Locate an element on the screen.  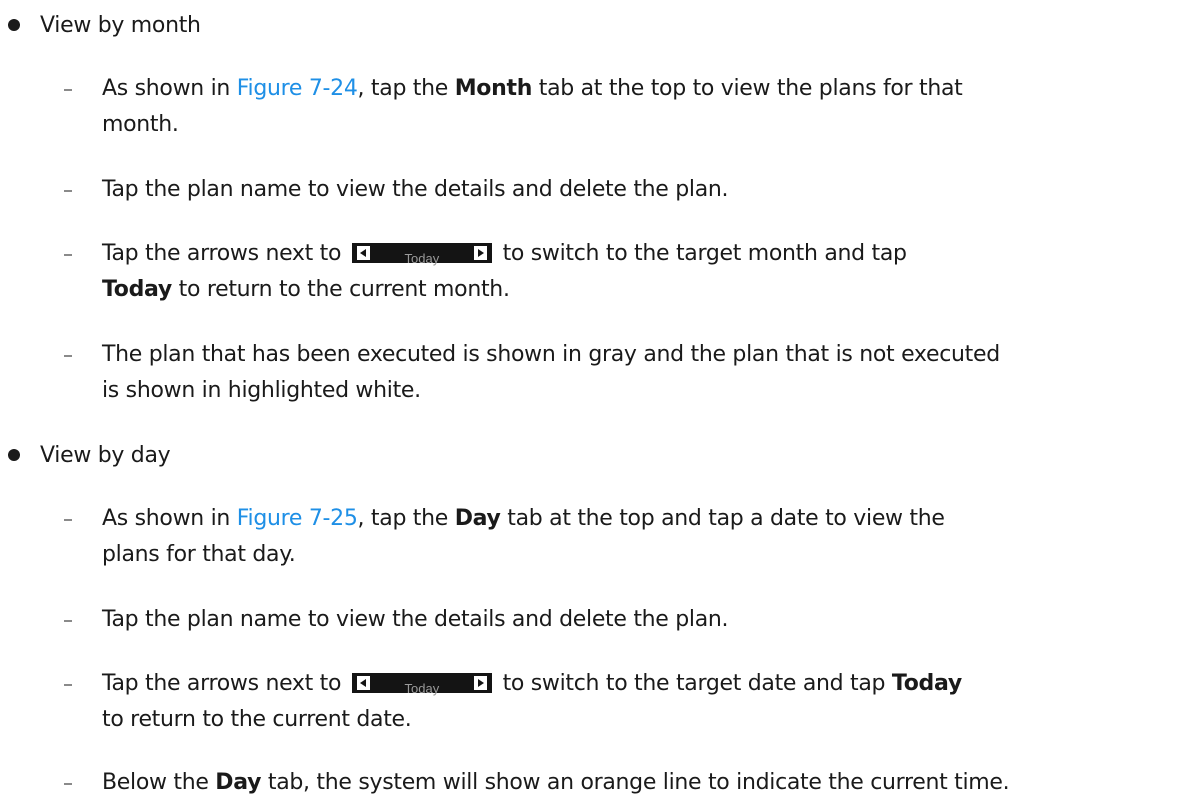
item-line: month. is located at coordinates (140, 124).